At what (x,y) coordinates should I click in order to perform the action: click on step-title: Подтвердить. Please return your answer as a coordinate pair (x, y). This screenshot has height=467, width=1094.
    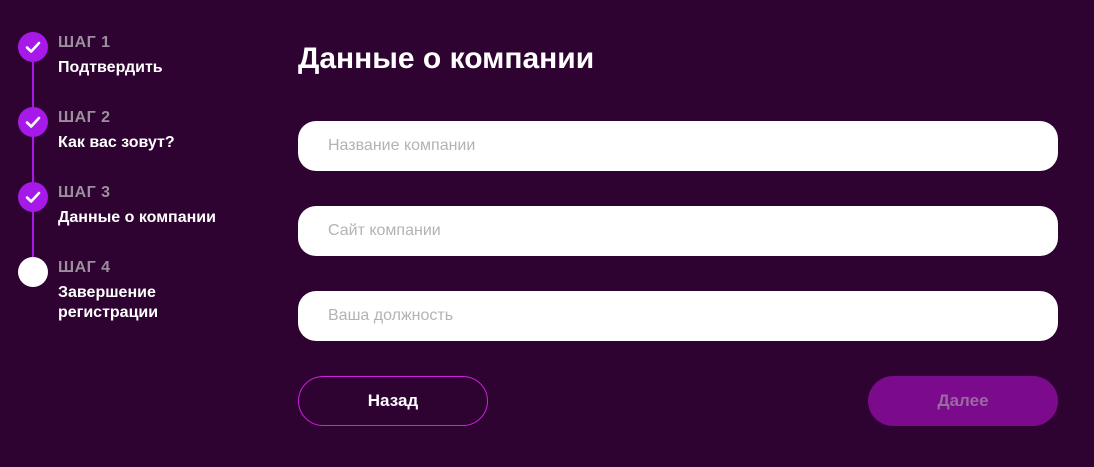
    Looking at the image, I should click on (110, 67).